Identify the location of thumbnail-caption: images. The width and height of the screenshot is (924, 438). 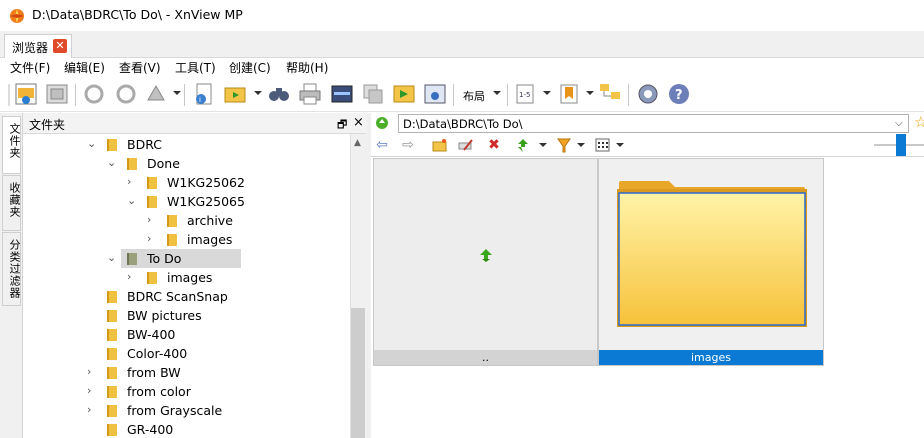
(711, 357).